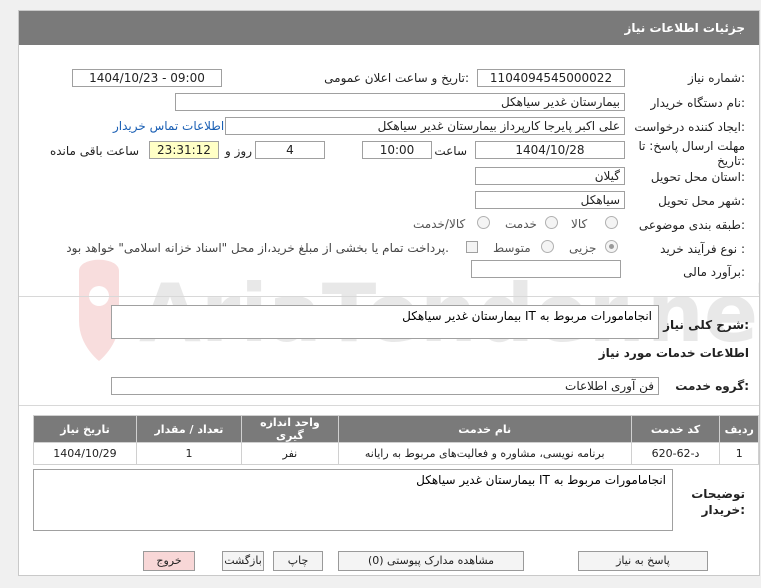 This screenshot has width=761, height=588. I want to click on city-label: شهر محل تحویل:, so click(701, 201).